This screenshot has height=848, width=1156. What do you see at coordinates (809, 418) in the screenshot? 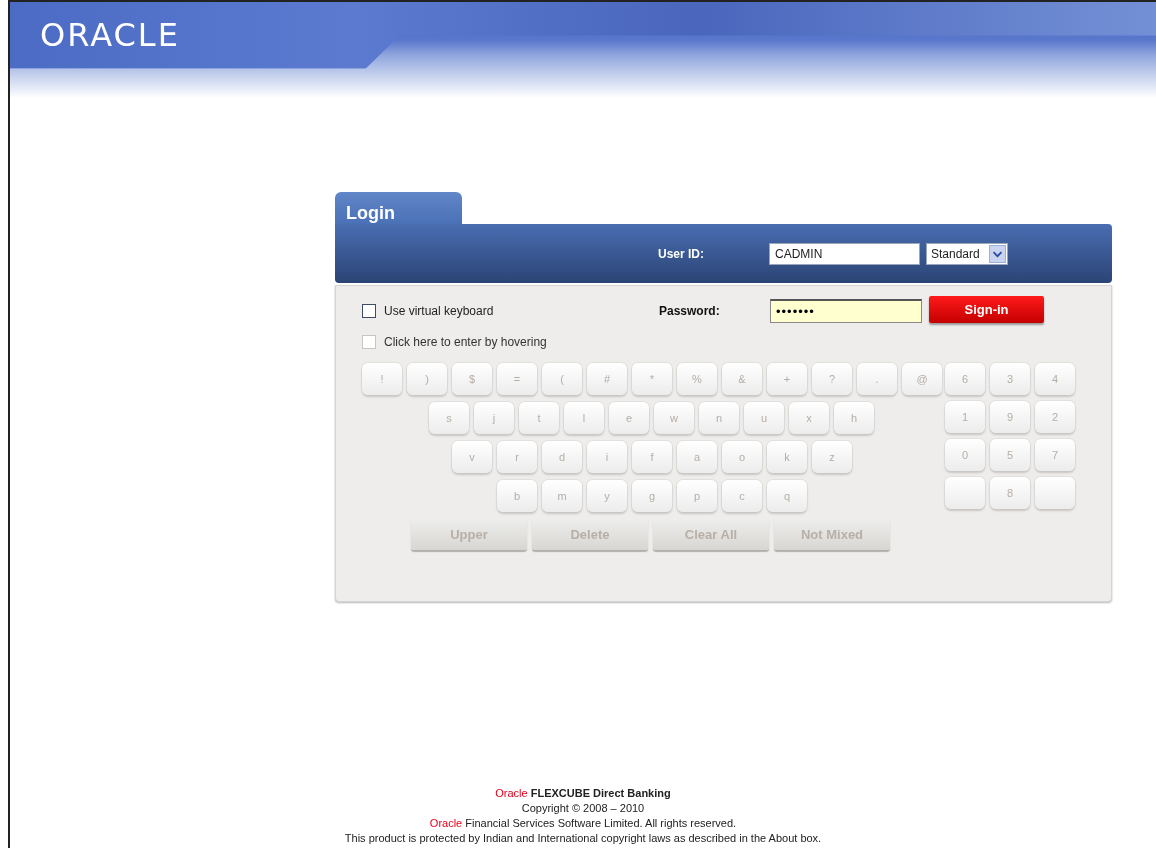
I see `keyboard-key: x` at bounding box center [809, 418].